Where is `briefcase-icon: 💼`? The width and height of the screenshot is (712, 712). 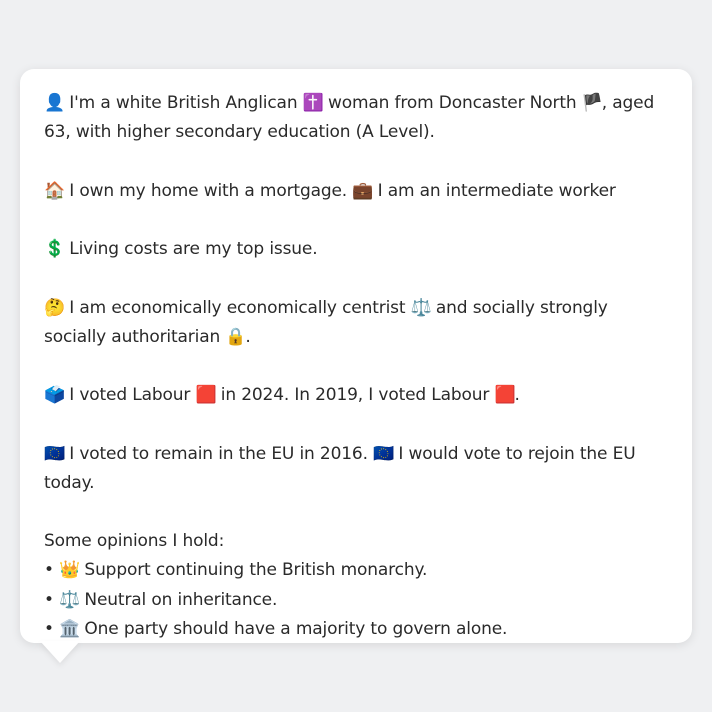 briefcase-icon: 💼 is located at coordinates (363, 190).